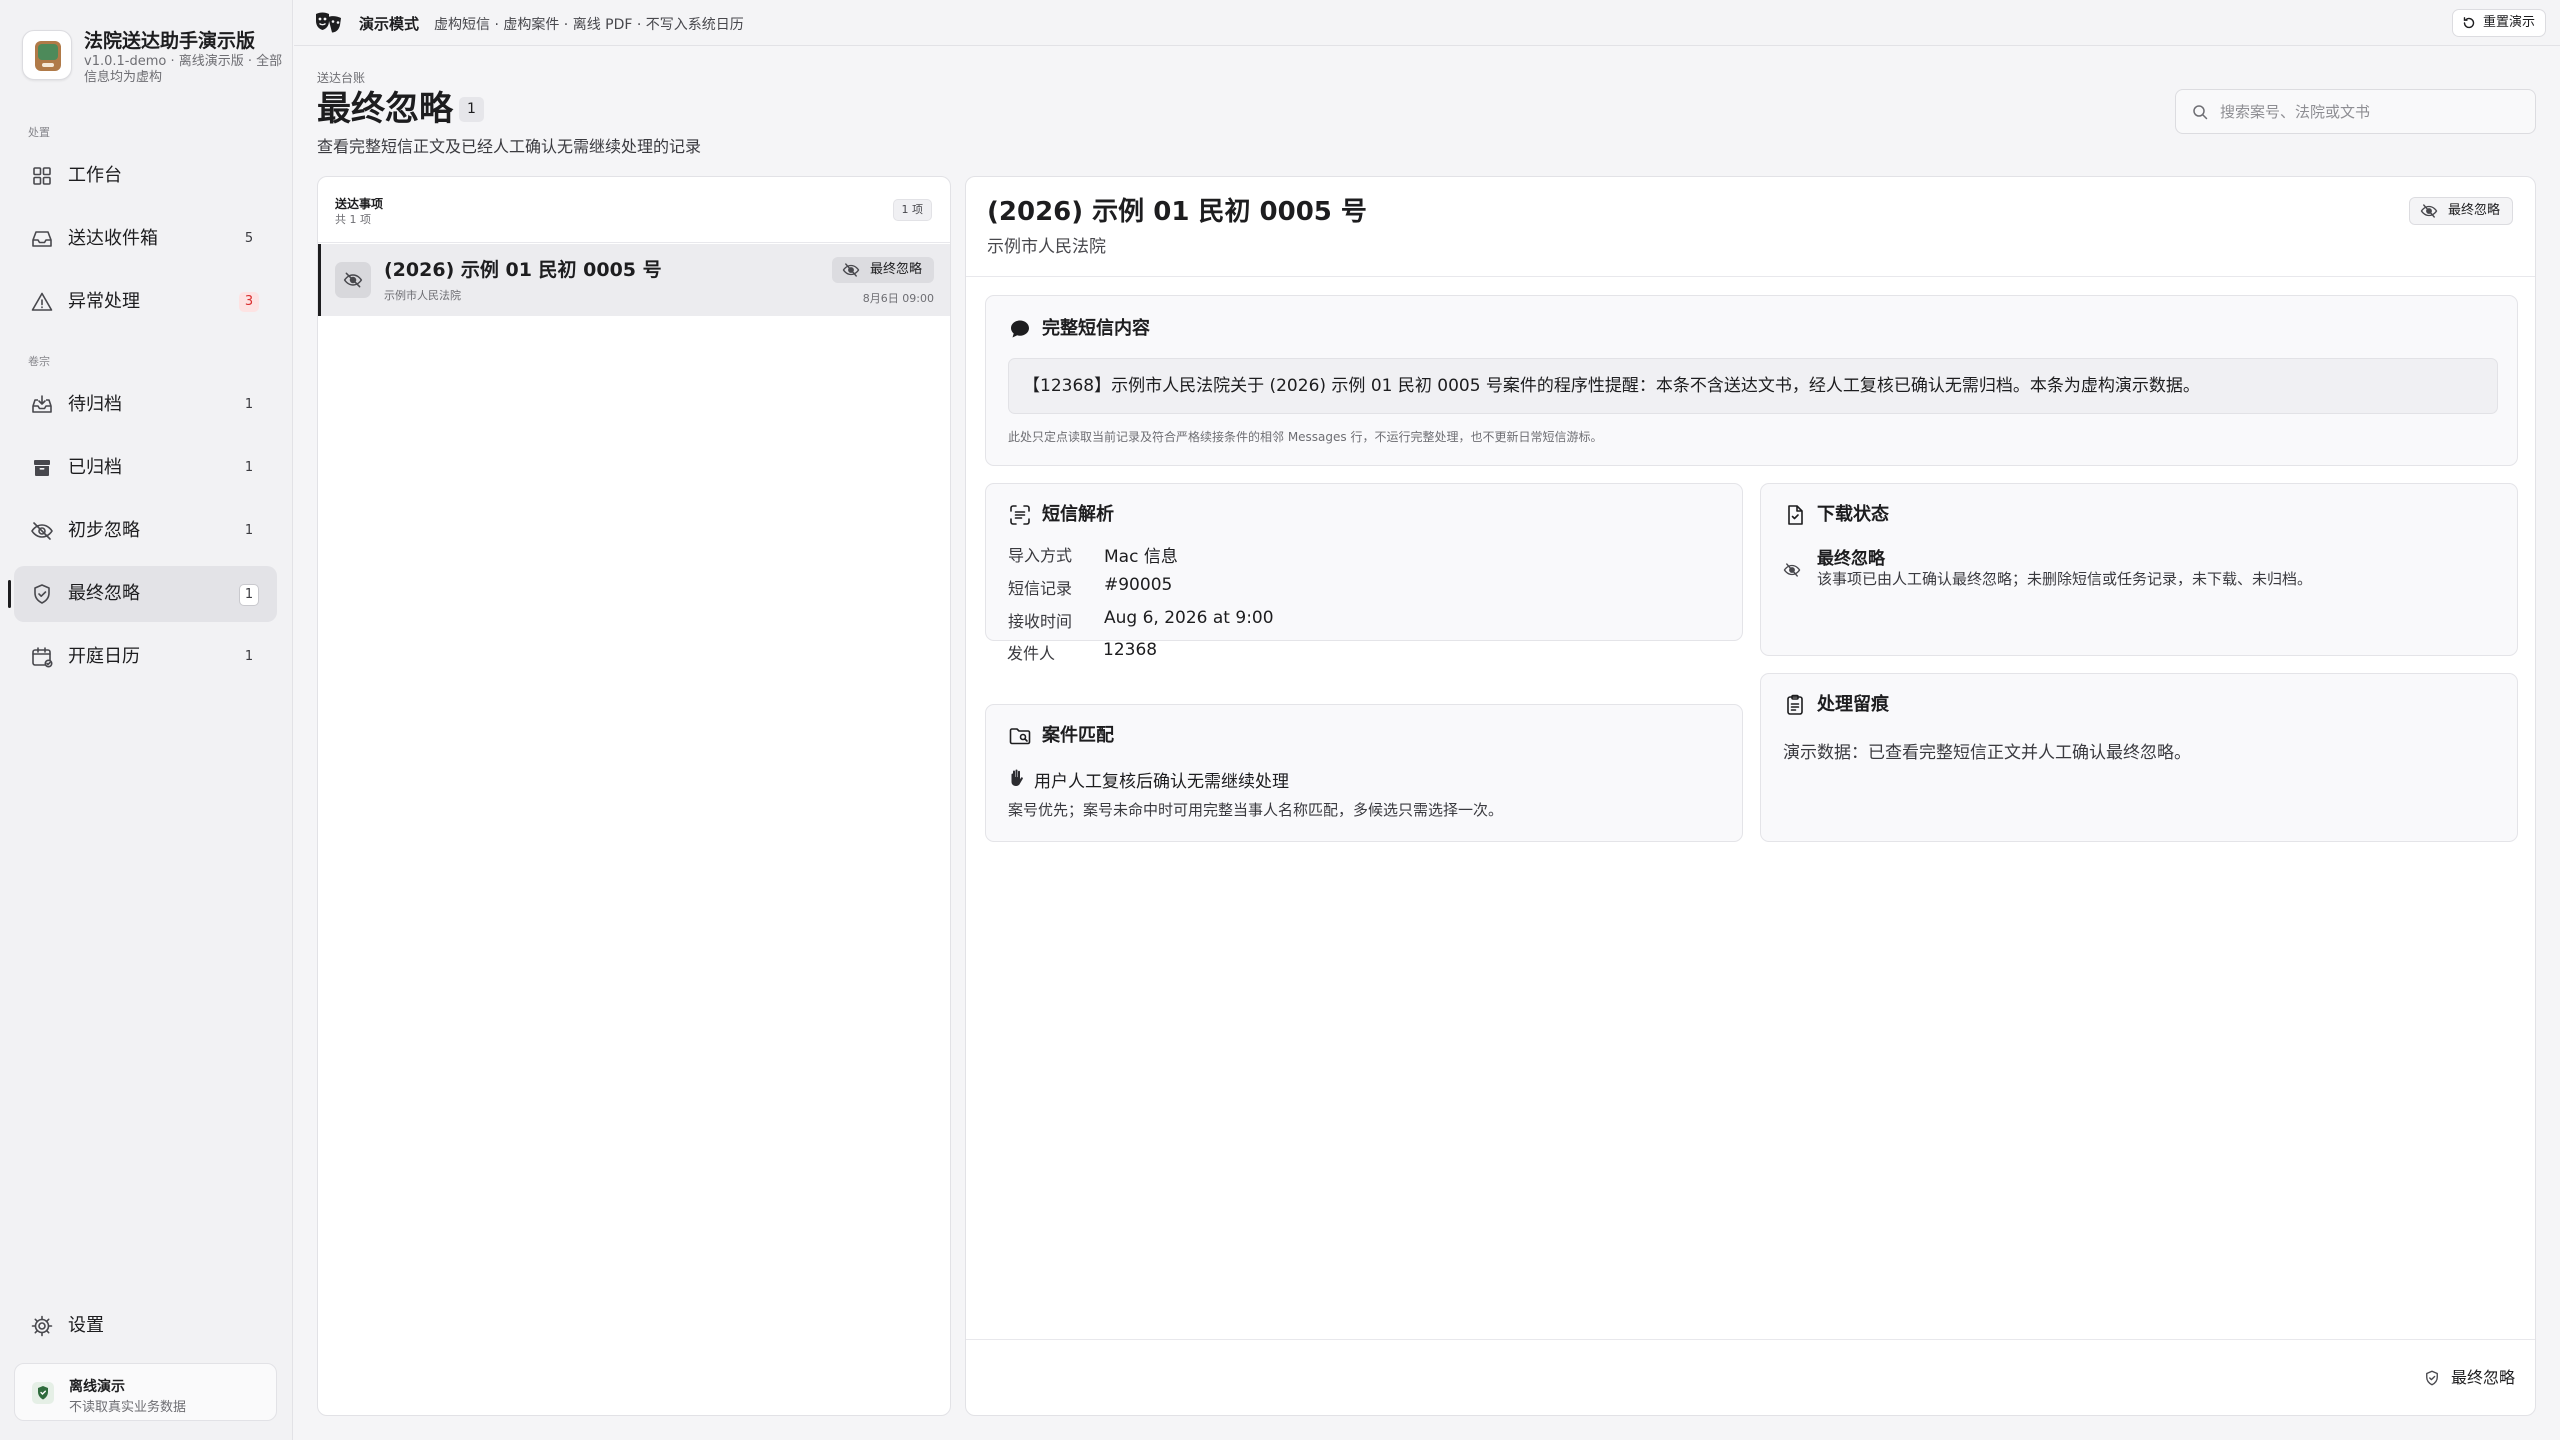 The width and height of the screenshot is (2560, 1440). What do you see at coordinates (1851, 559) in the screenshot?
I see `download-status: 最终忽略` at bounding box center [1851, 559].